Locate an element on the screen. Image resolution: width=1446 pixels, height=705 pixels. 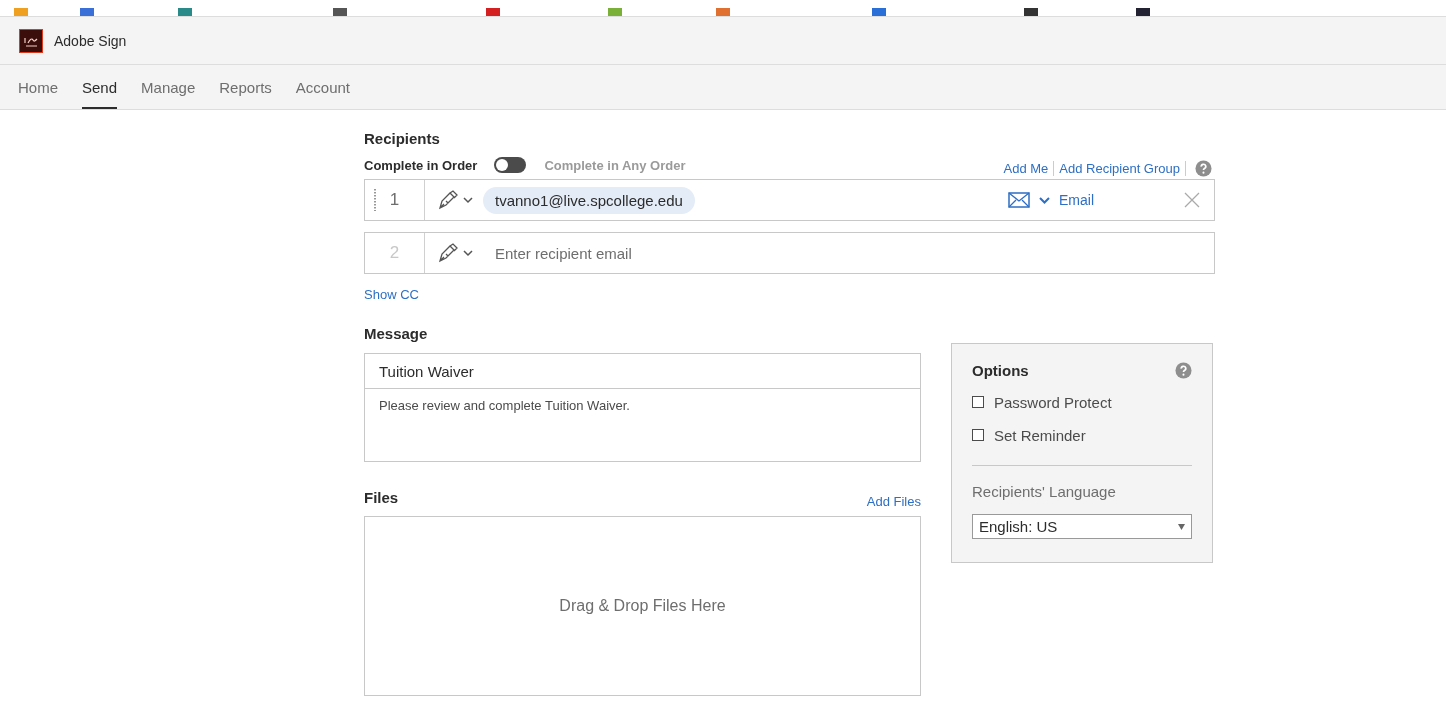
show-cc-link: Show CC is located at coordinates (391, 294).